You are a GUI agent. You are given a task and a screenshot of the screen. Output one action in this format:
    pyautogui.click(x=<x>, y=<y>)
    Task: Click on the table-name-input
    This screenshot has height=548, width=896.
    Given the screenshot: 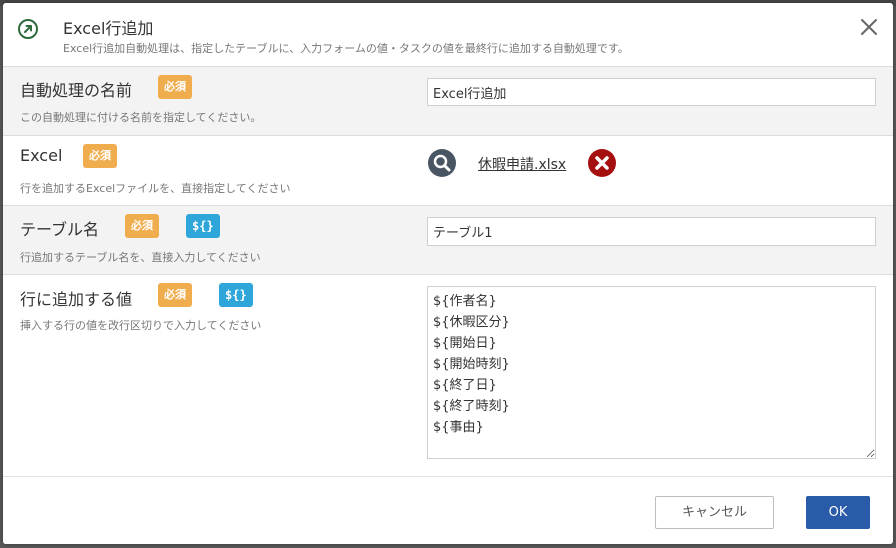 What is the action you would take?
    pyautogui.click(x=651, y=231)
    